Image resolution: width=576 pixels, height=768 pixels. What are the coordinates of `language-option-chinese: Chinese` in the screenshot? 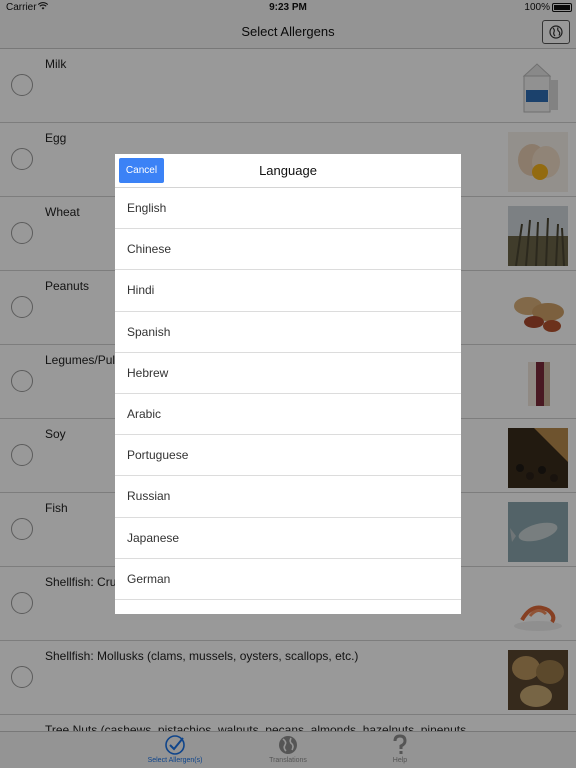 It's located at (288, 250).